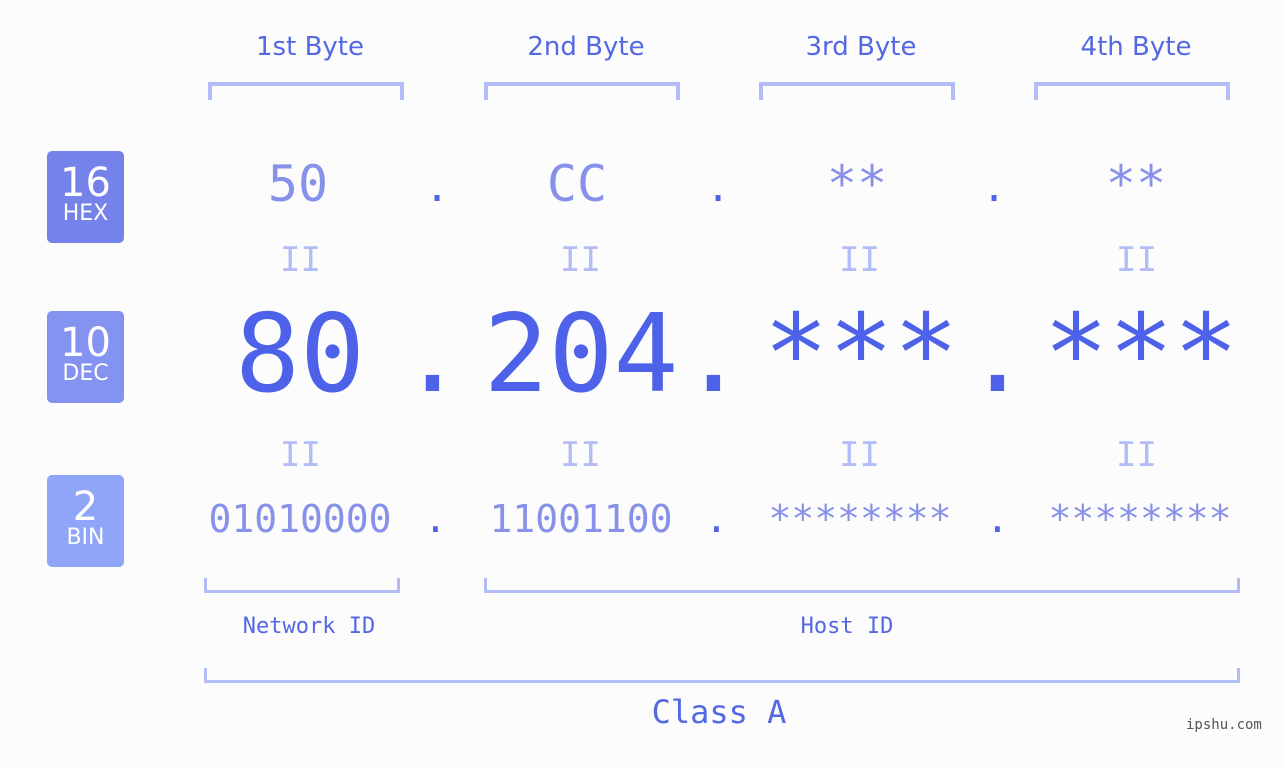 Image resolution: width=1285 pixels, height=767 pixels. I want to click on class-bracket, so click(722, 675).